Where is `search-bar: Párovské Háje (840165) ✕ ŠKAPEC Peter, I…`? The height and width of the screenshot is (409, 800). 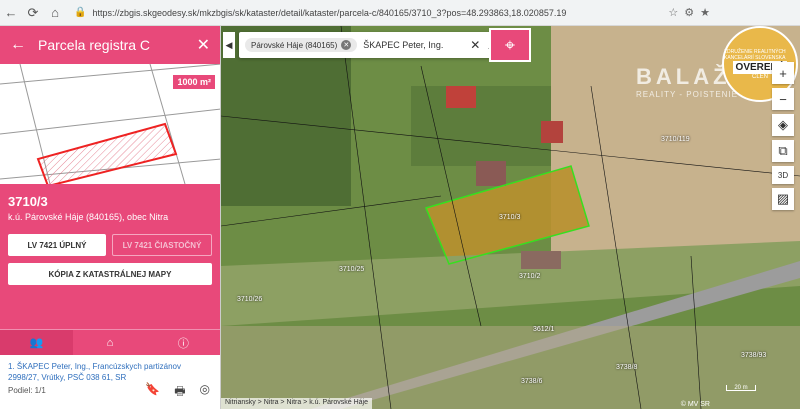
search-bar: Párovské Háje (840165) ✕ ŠKAPEC Peter, I… is located at coordinates (370, 45).